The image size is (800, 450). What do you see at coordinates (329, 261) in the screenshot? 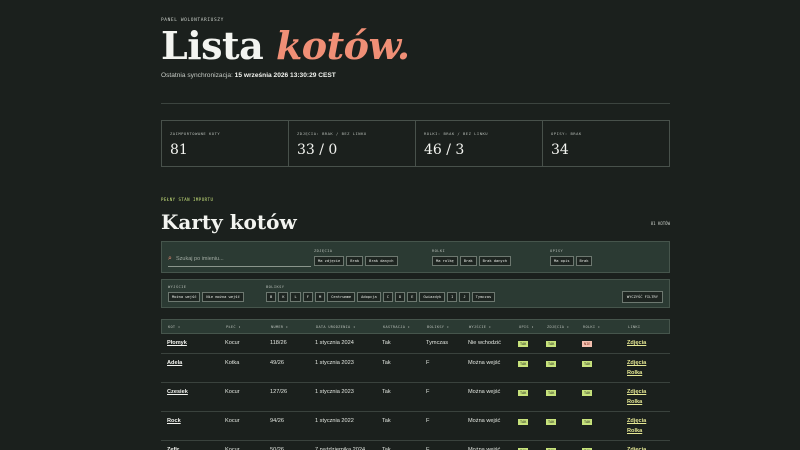
I see `filter-chip: Ma zdjęcie` at bounding box center [329, 261].